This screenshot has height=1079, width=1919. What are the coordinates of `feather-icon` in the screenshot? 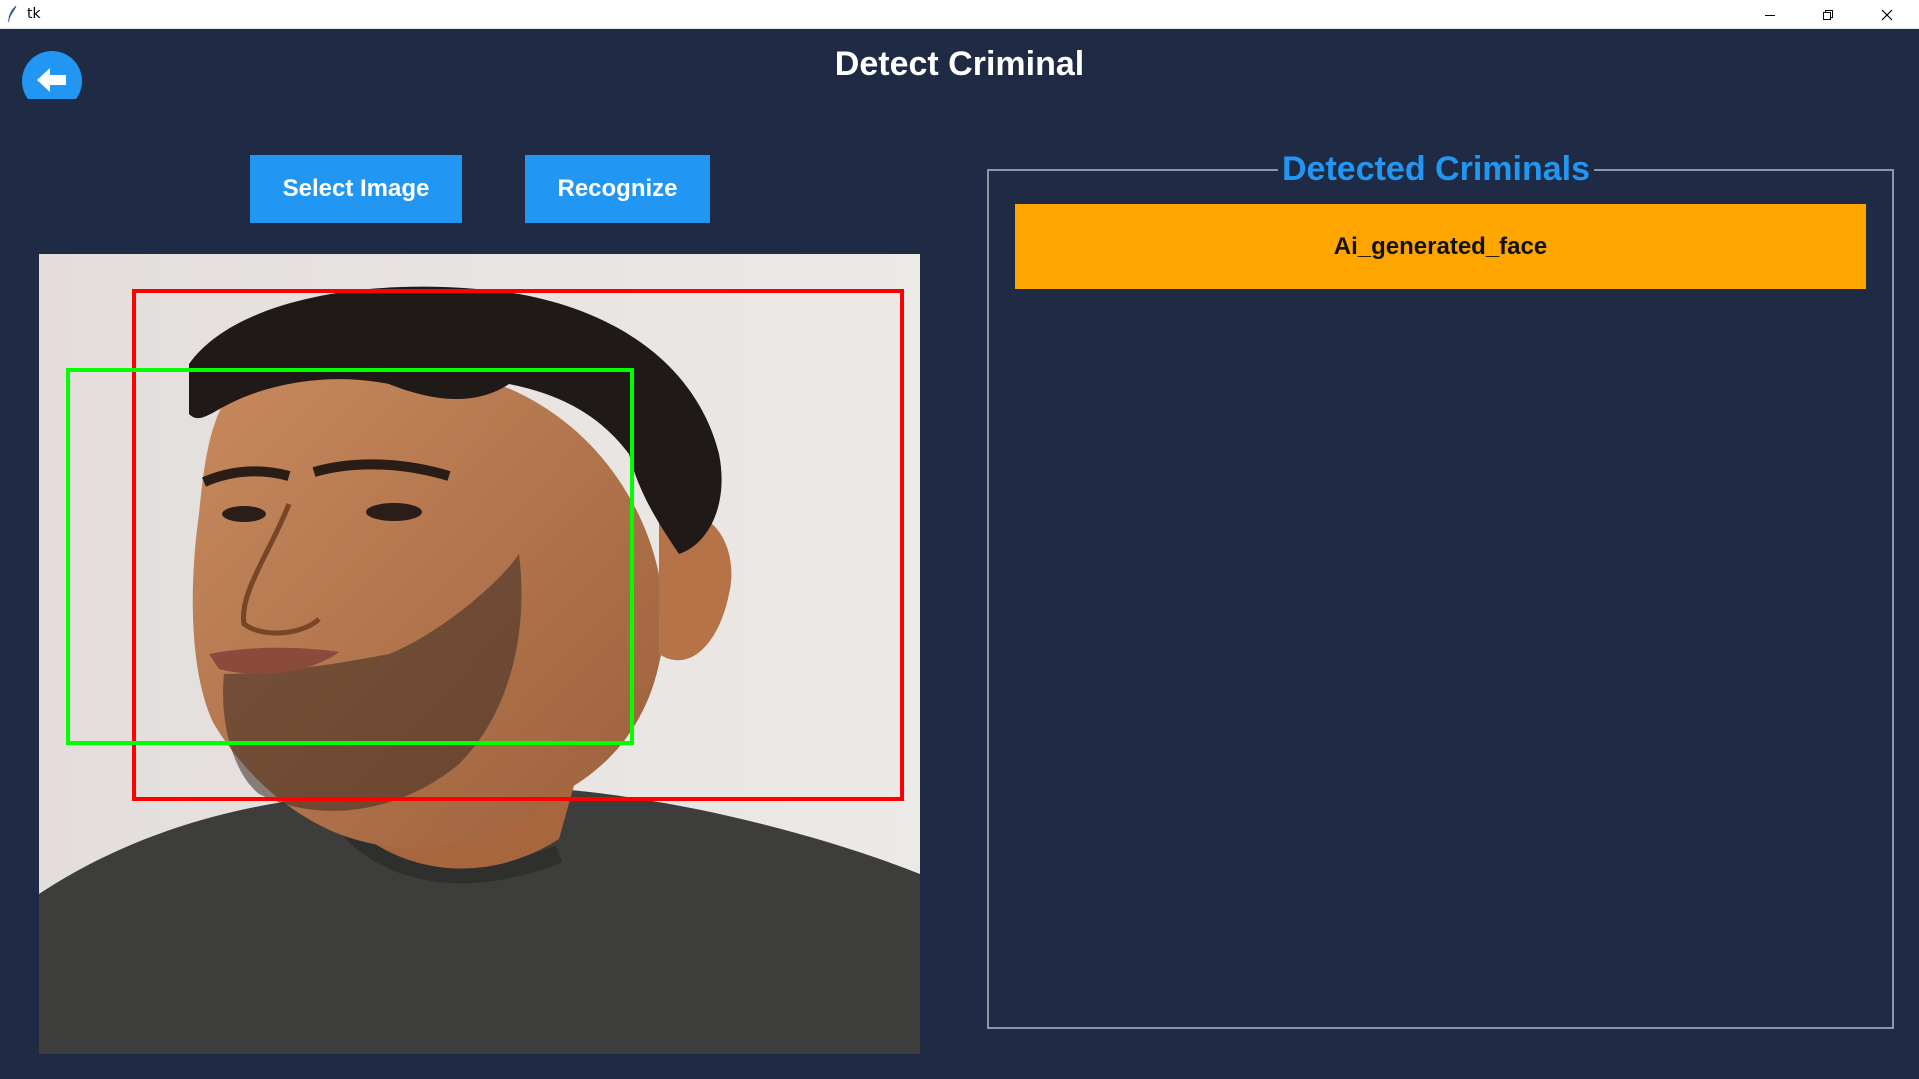 It's located at (12, 13).